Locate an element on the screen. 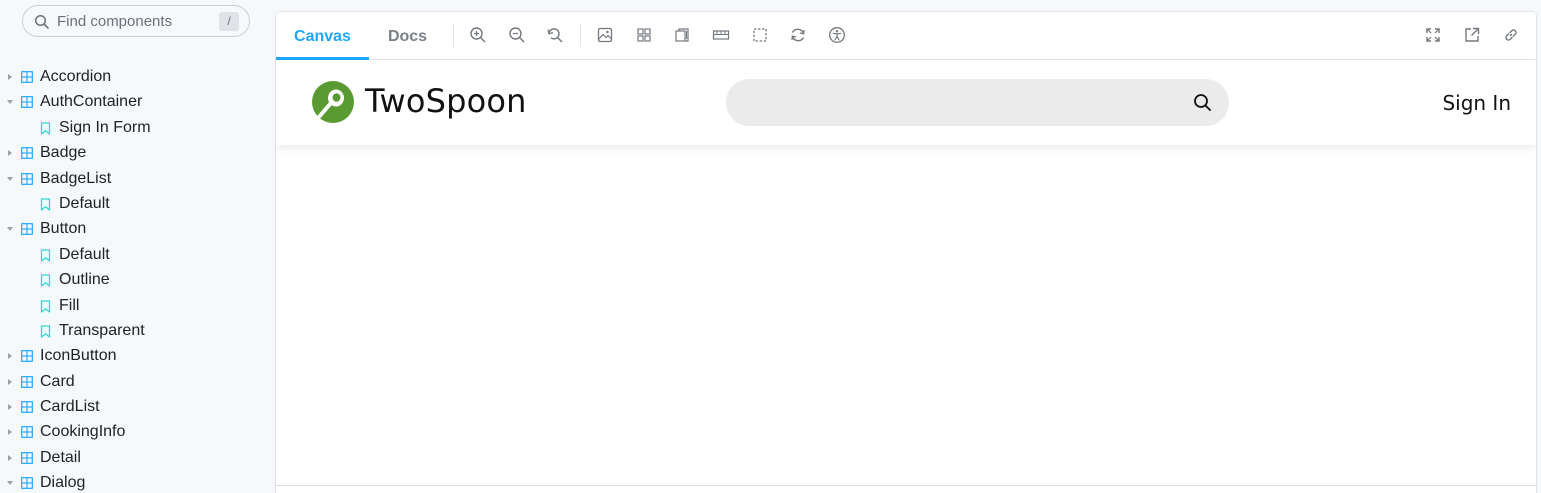 The height and width of the screenshot is (493, 1541). search-placeholder: Find components is located at coordinates (115, 21).